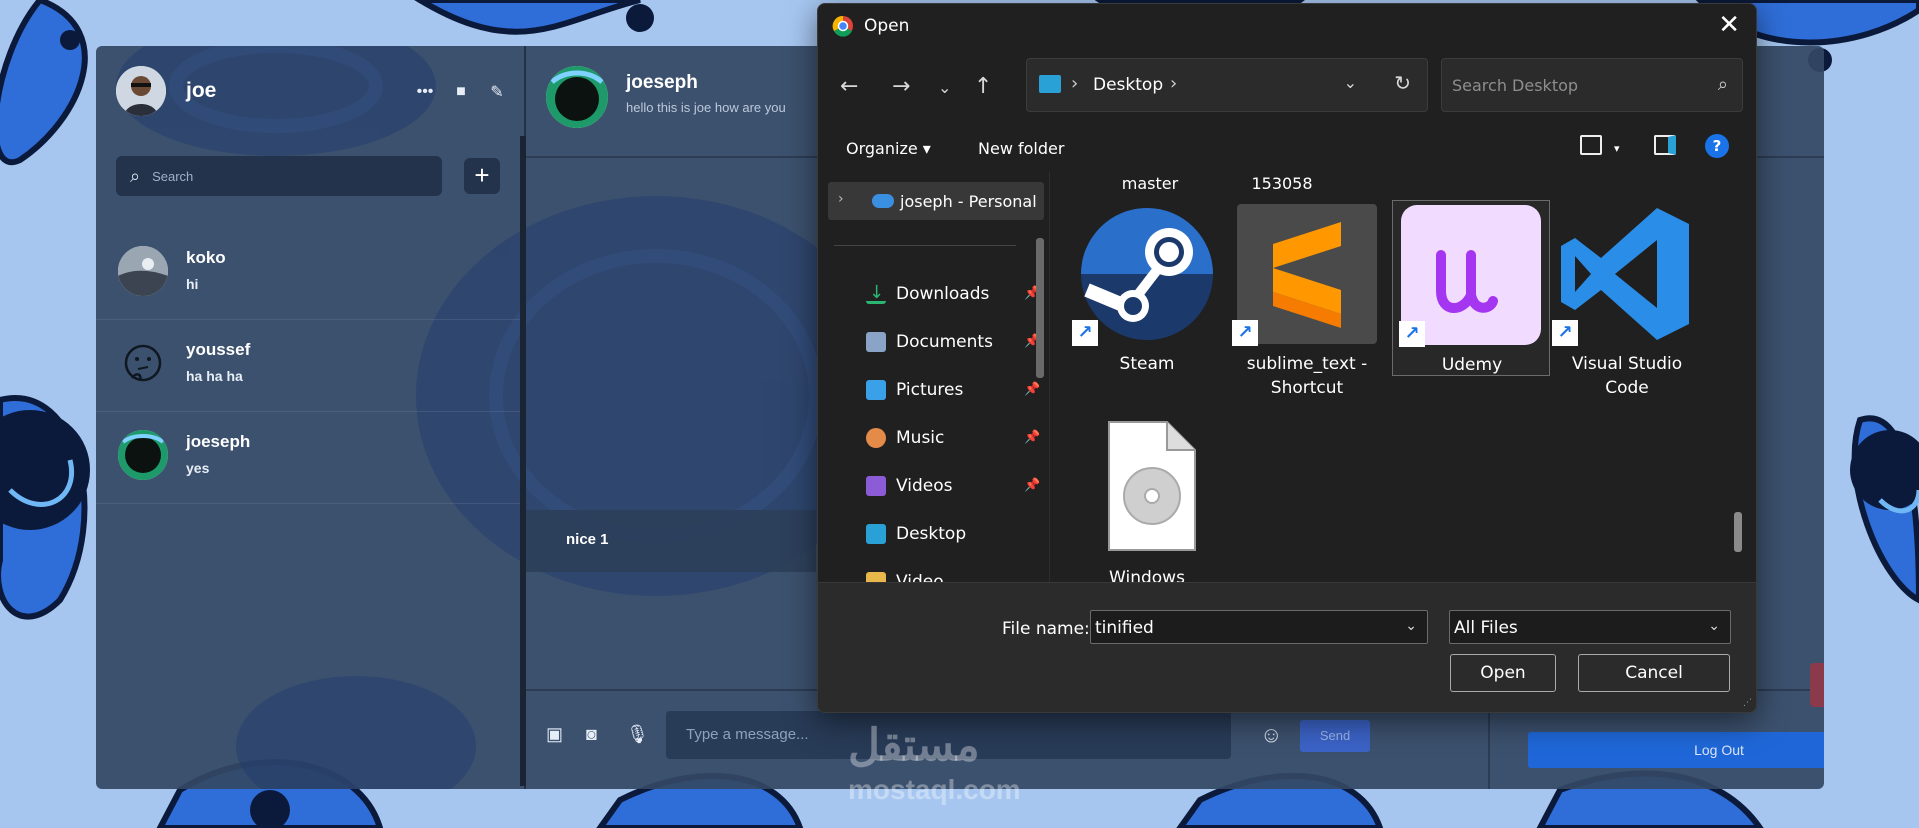 The image size is (1919, 828). I want to click on microphone-icon: 🎙, so click(637, 734).